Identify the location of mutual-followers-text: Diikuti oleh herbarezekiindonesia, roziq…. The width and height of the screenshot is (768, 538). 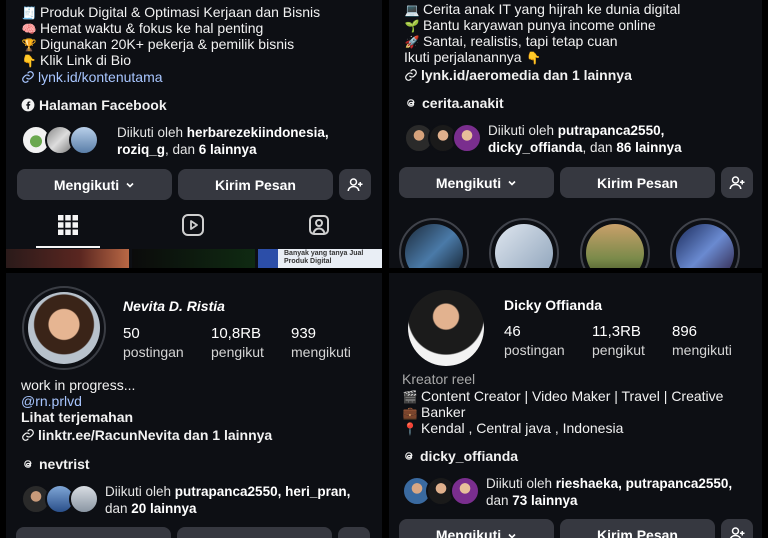
(223, 141).